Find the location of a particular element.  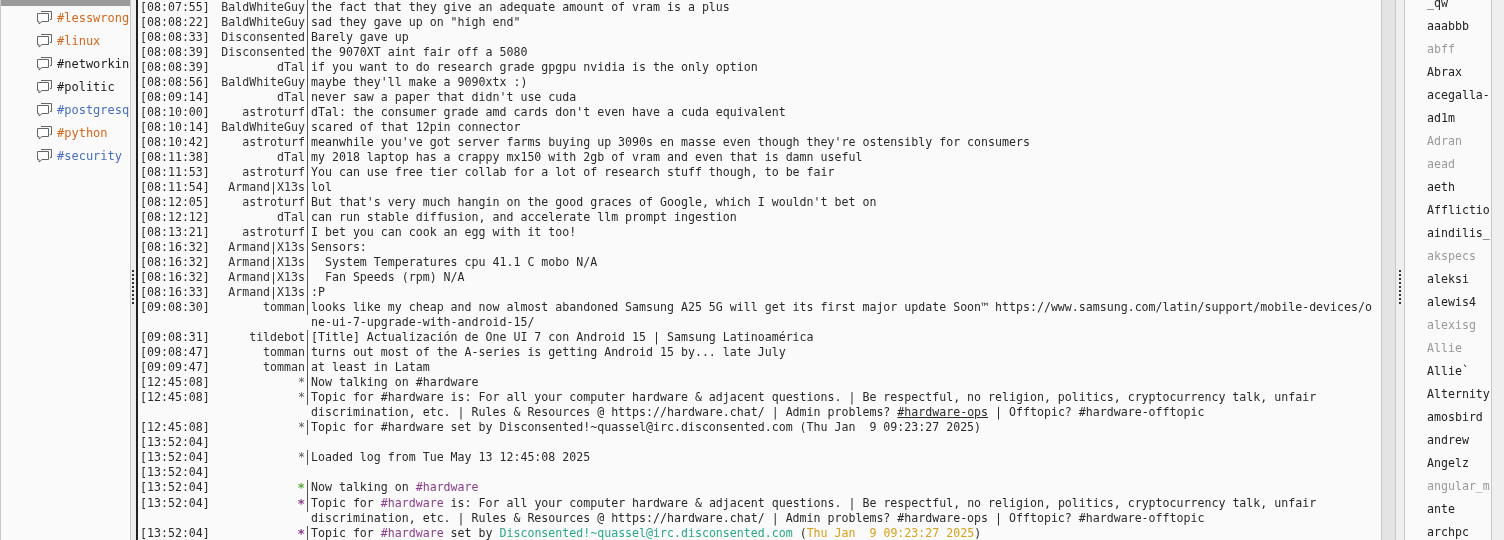

timestamp: [08:07:55] is located at coordinates (175, 7).